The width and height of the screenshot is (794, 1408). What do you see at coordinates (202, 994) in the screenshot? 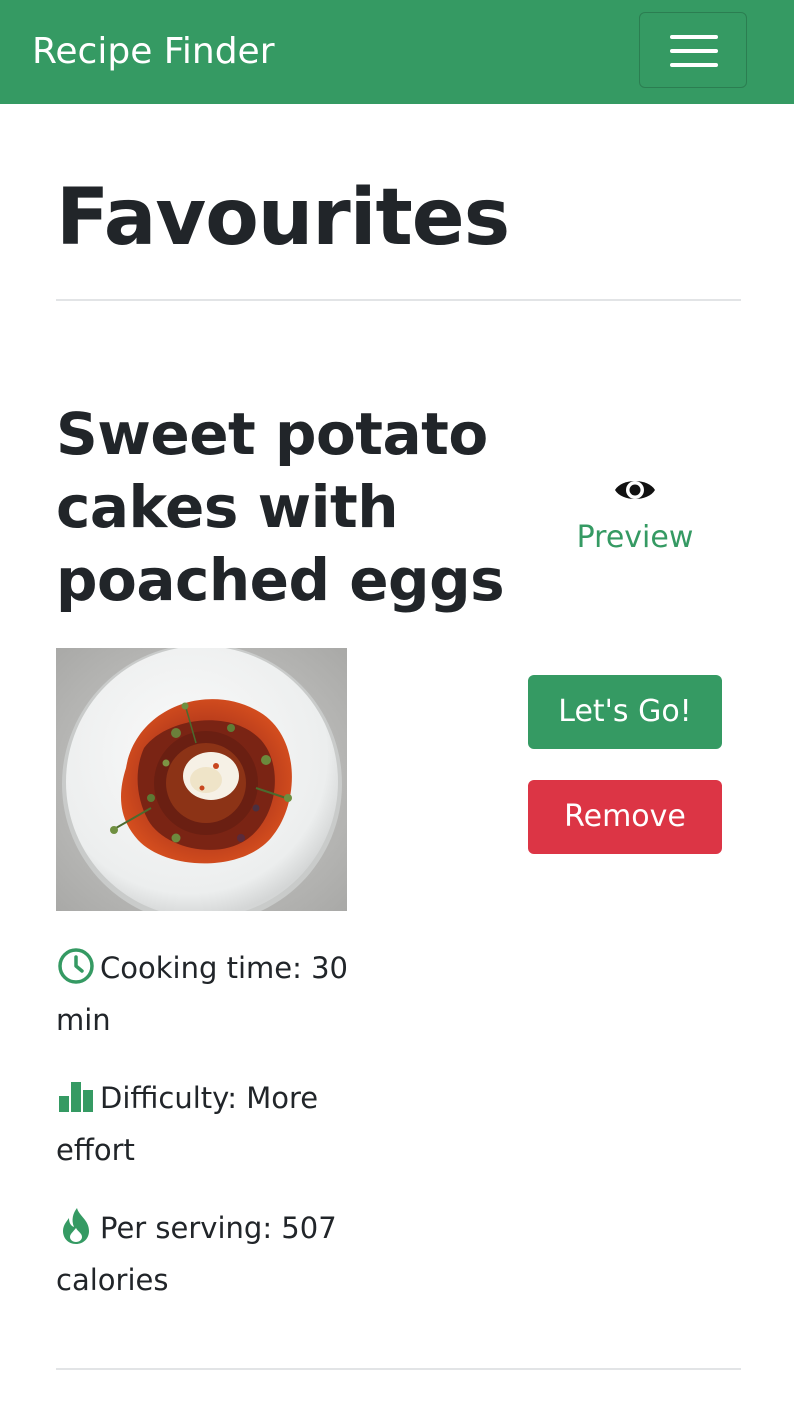
I see `cooking-time-text: Cooking time: 30 min` at bounding box center [202, 994].